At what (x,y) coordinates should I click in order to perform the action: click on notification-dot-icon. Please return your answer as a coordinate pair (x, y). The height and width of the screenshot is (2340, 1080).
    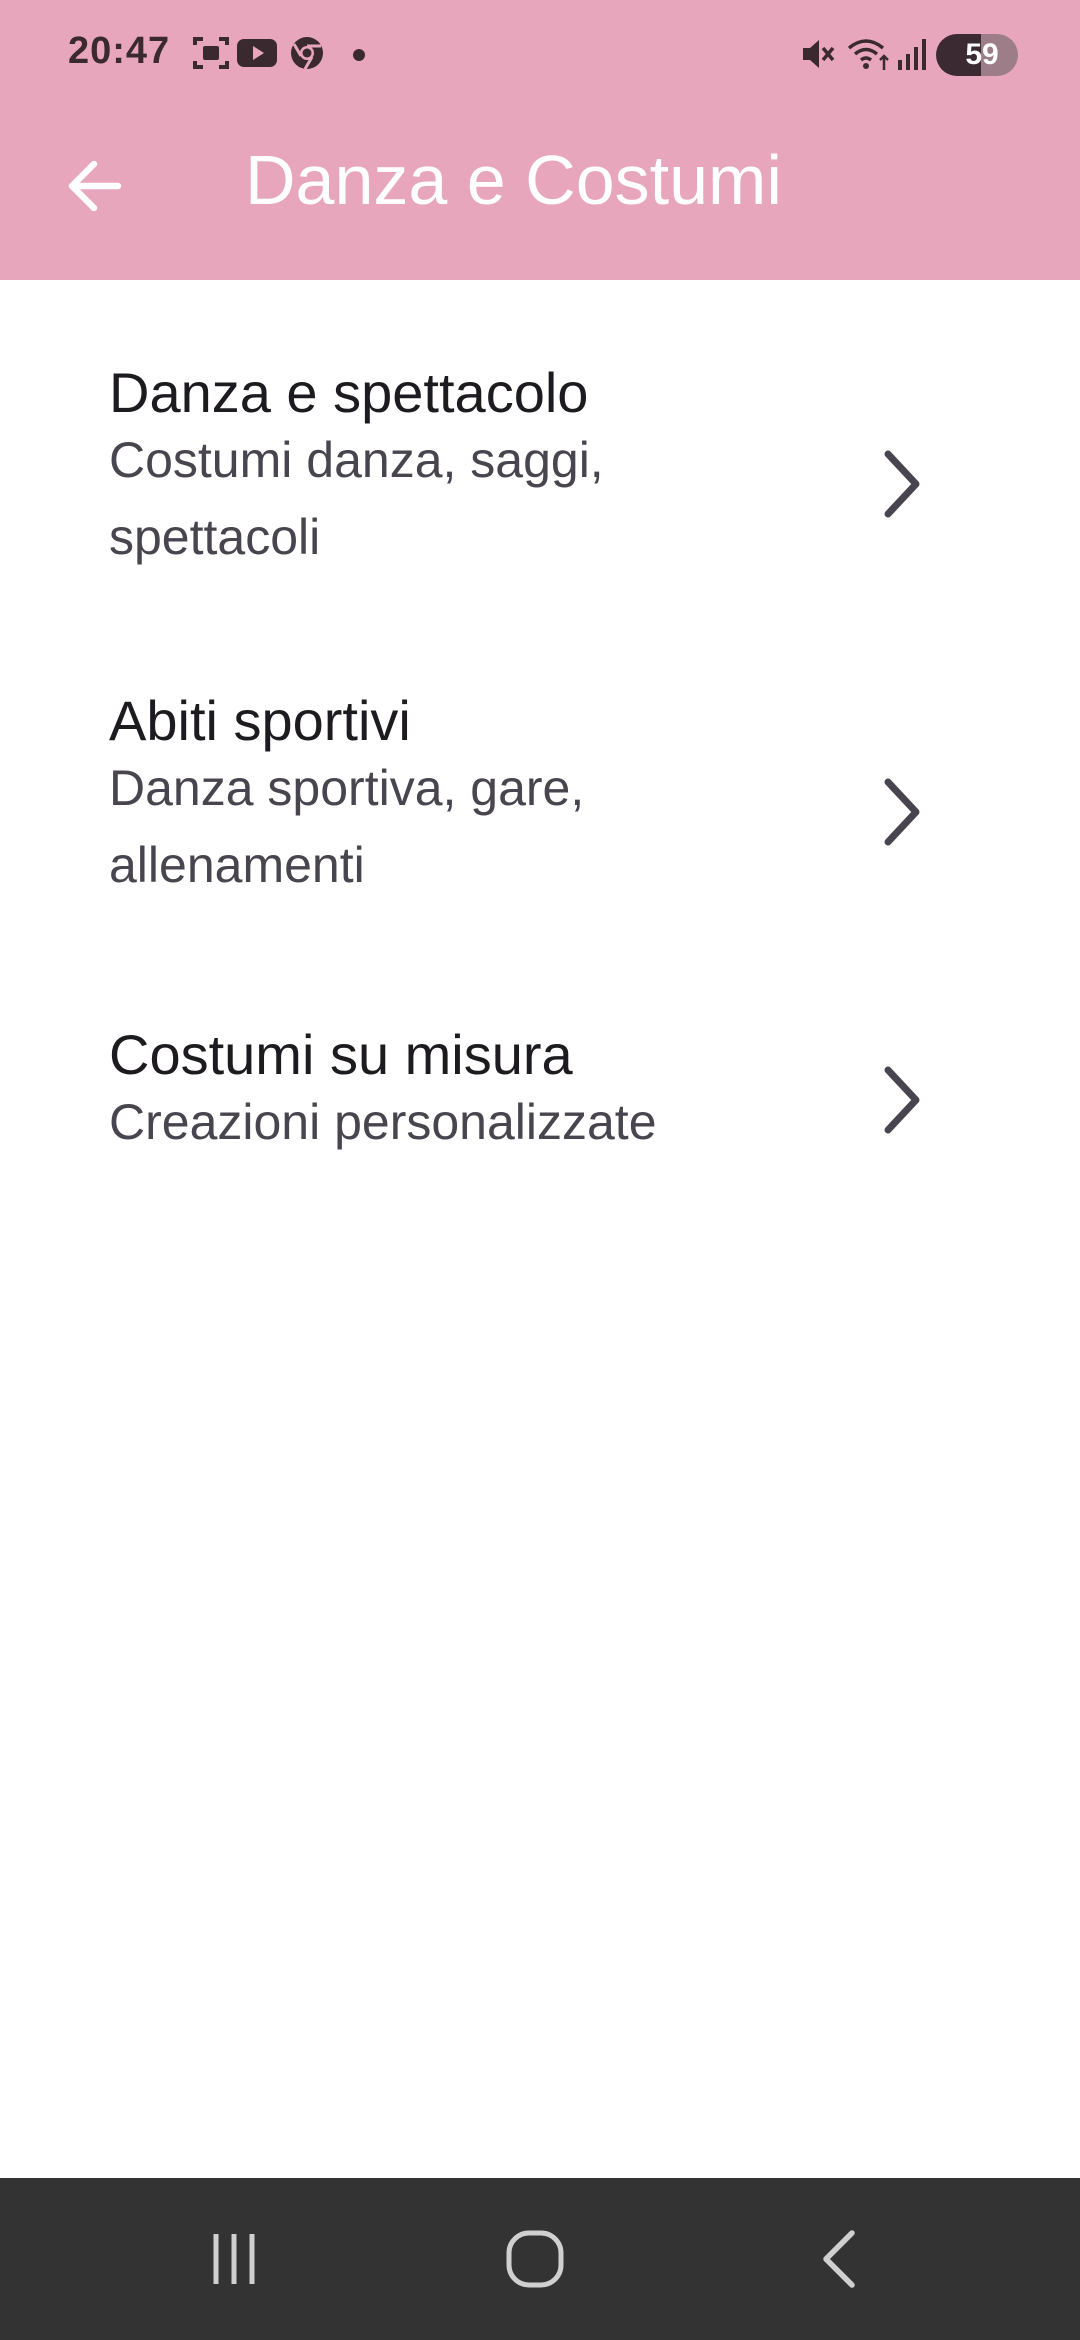
    Looking at the image, I should click on (359, 57).